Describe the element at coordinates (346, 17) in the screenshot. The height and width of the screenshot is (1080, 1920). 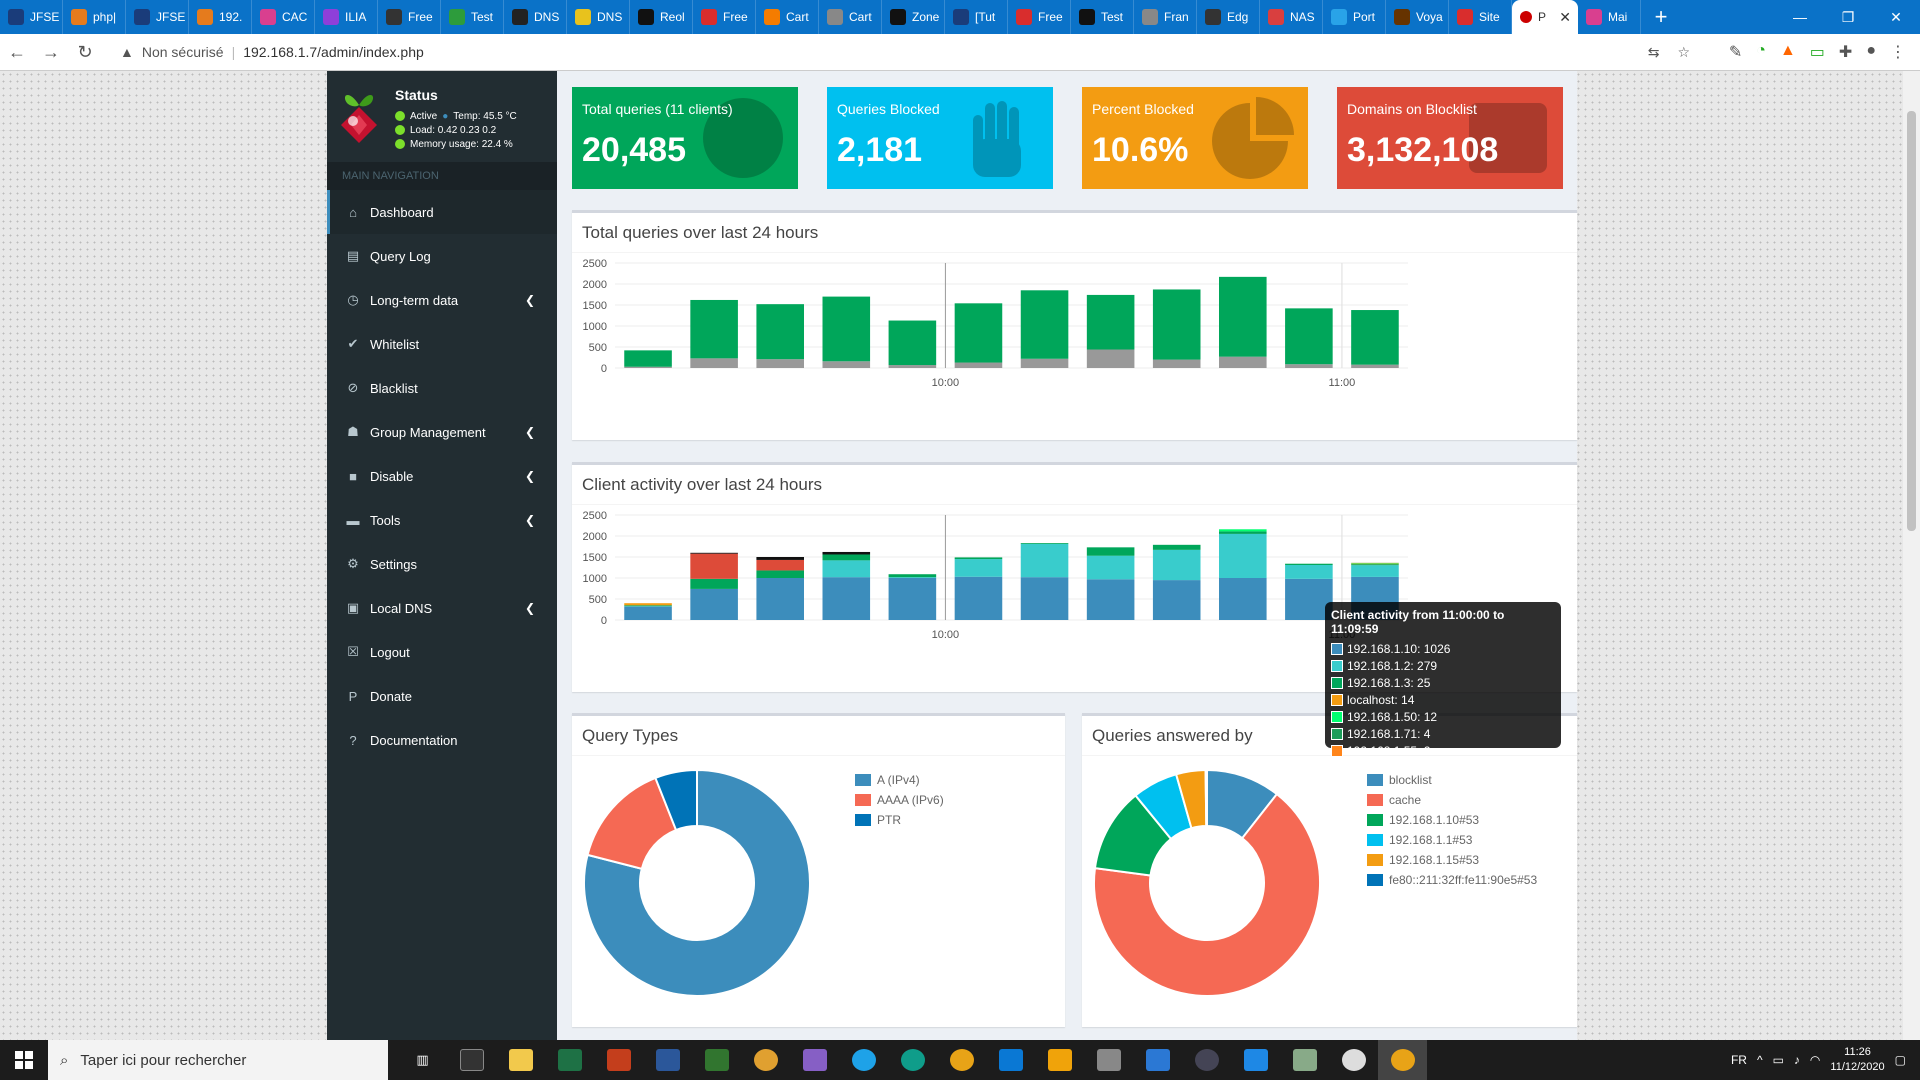
I see `browser-tab: ILIA` at that location.